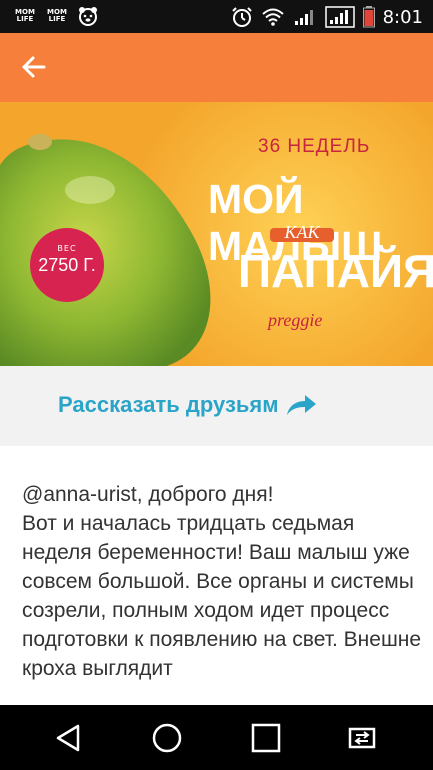 This screenshot has height=770, width=433. Describe the element at coordinates (368, 17) in the screenshot. I see `battery-icon` at that location.